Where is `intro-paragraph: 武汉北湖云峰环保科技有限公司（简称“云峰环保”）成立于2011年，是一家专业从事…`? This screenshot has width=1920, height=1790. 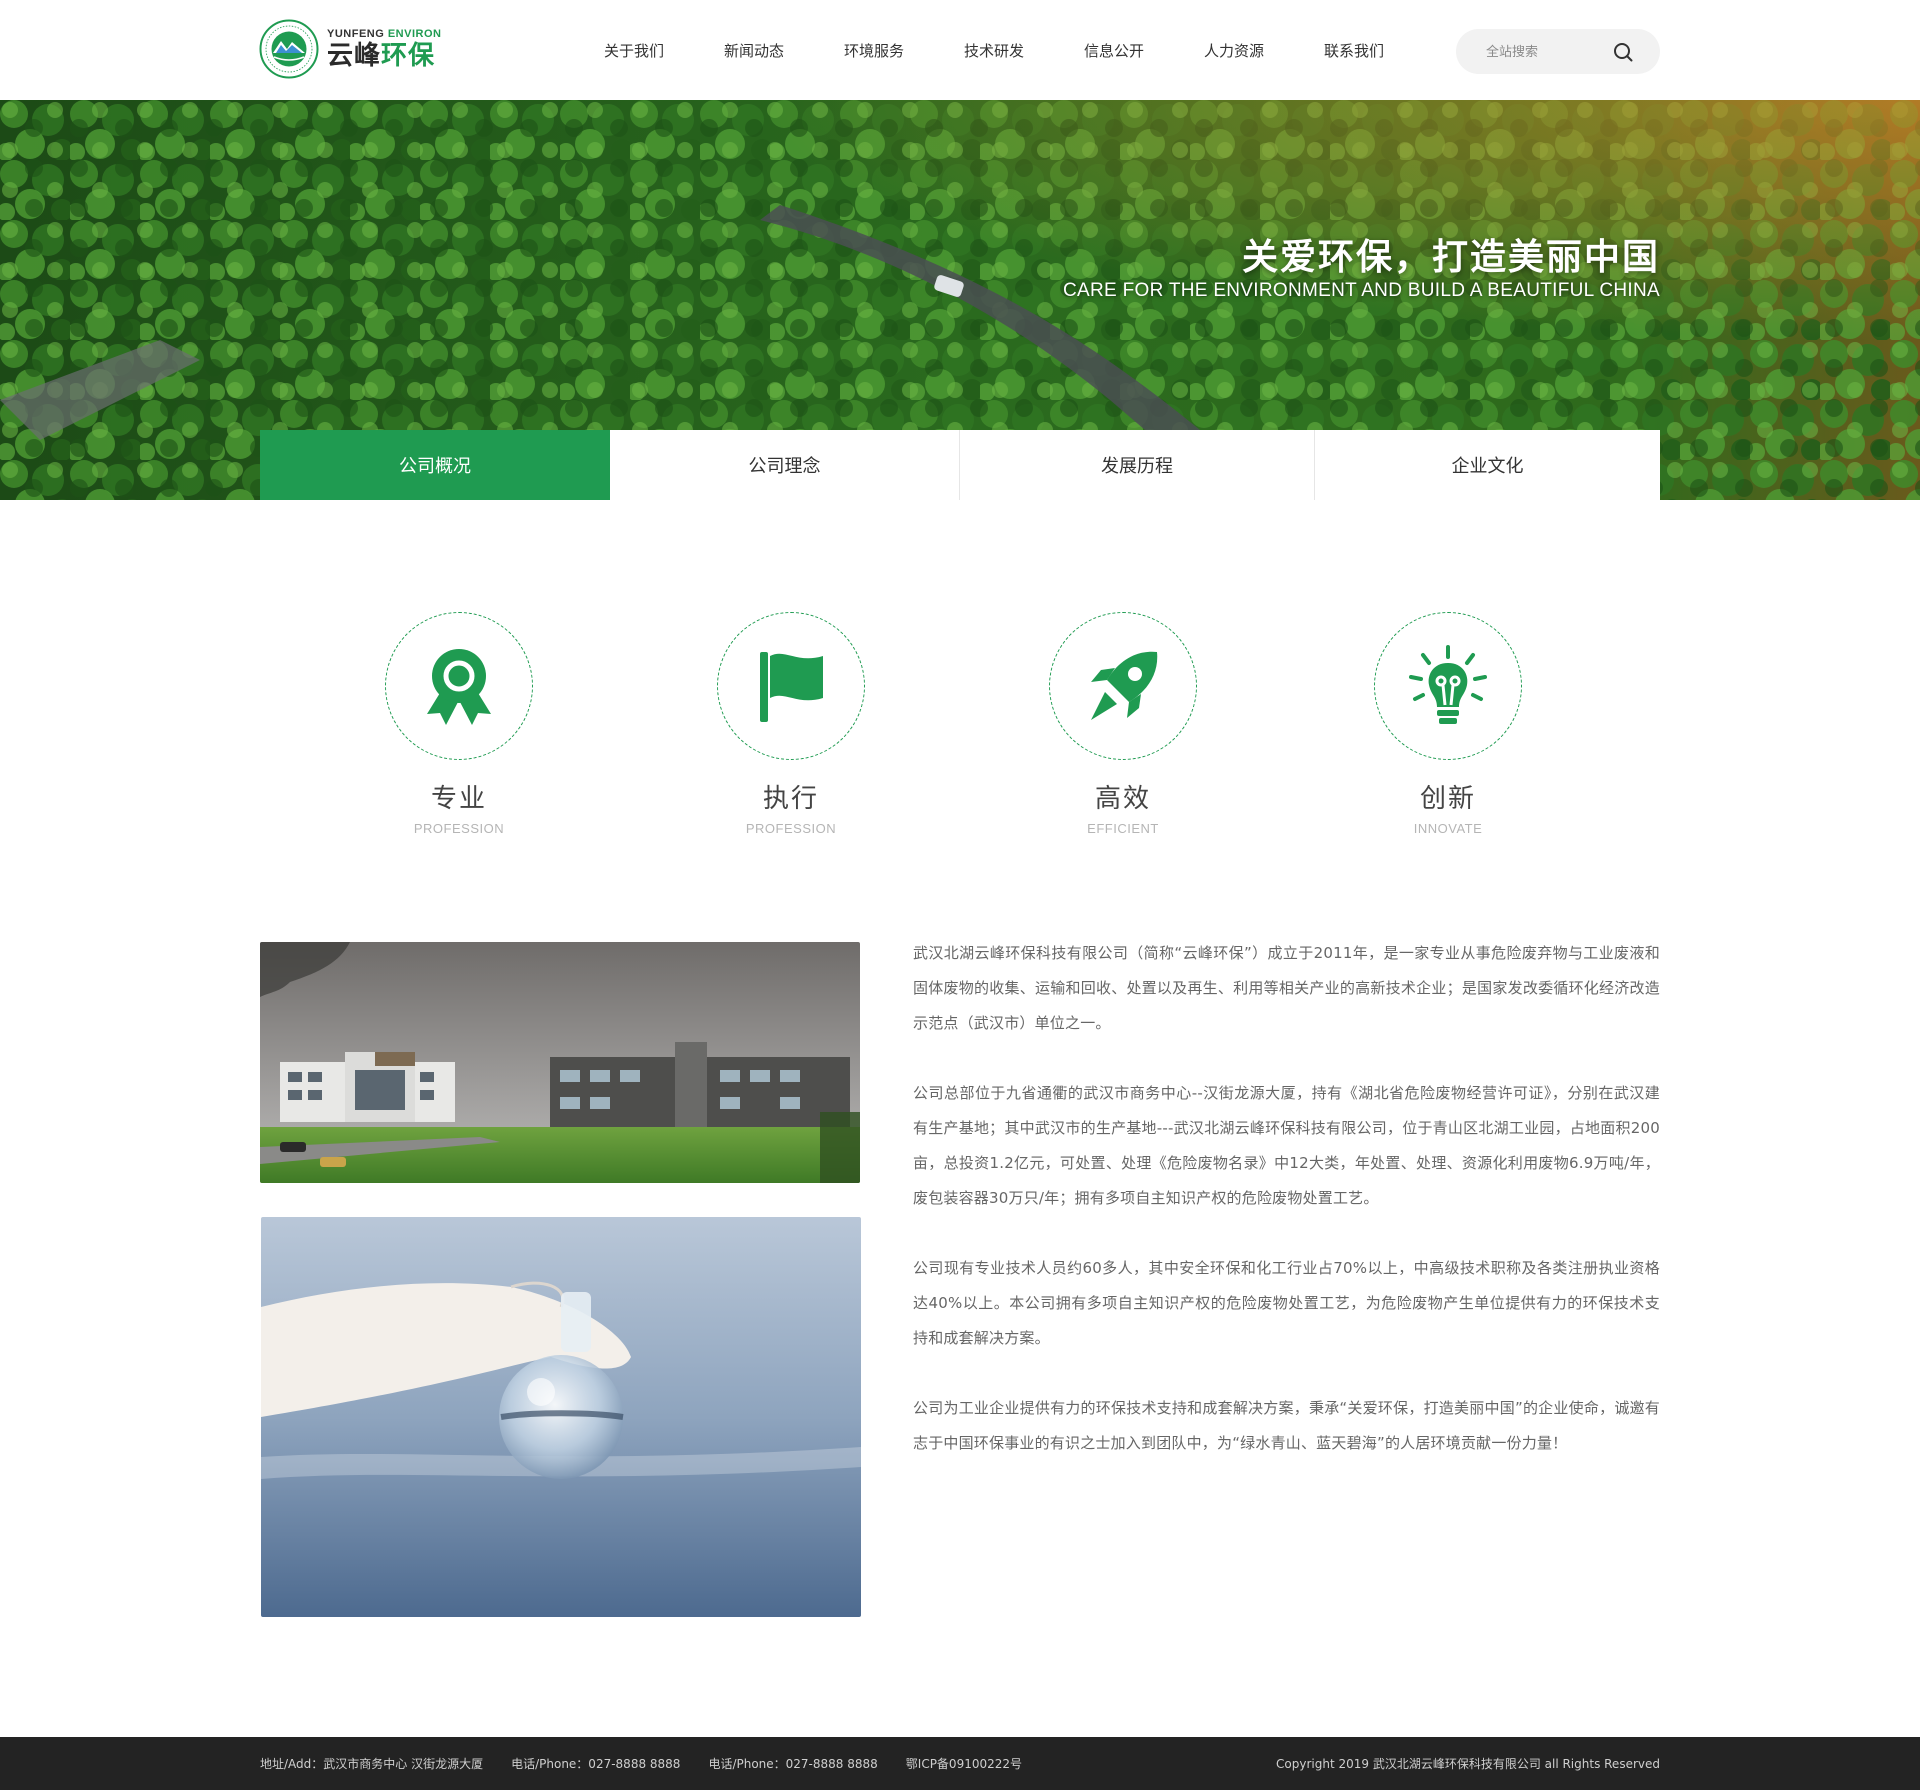 intro-paragraph: 武汉北湖云峰环保科技有限公司（简称“云峰环保”）成立于2011年，是一家专业从事… is located at coordinates (1286, 988).